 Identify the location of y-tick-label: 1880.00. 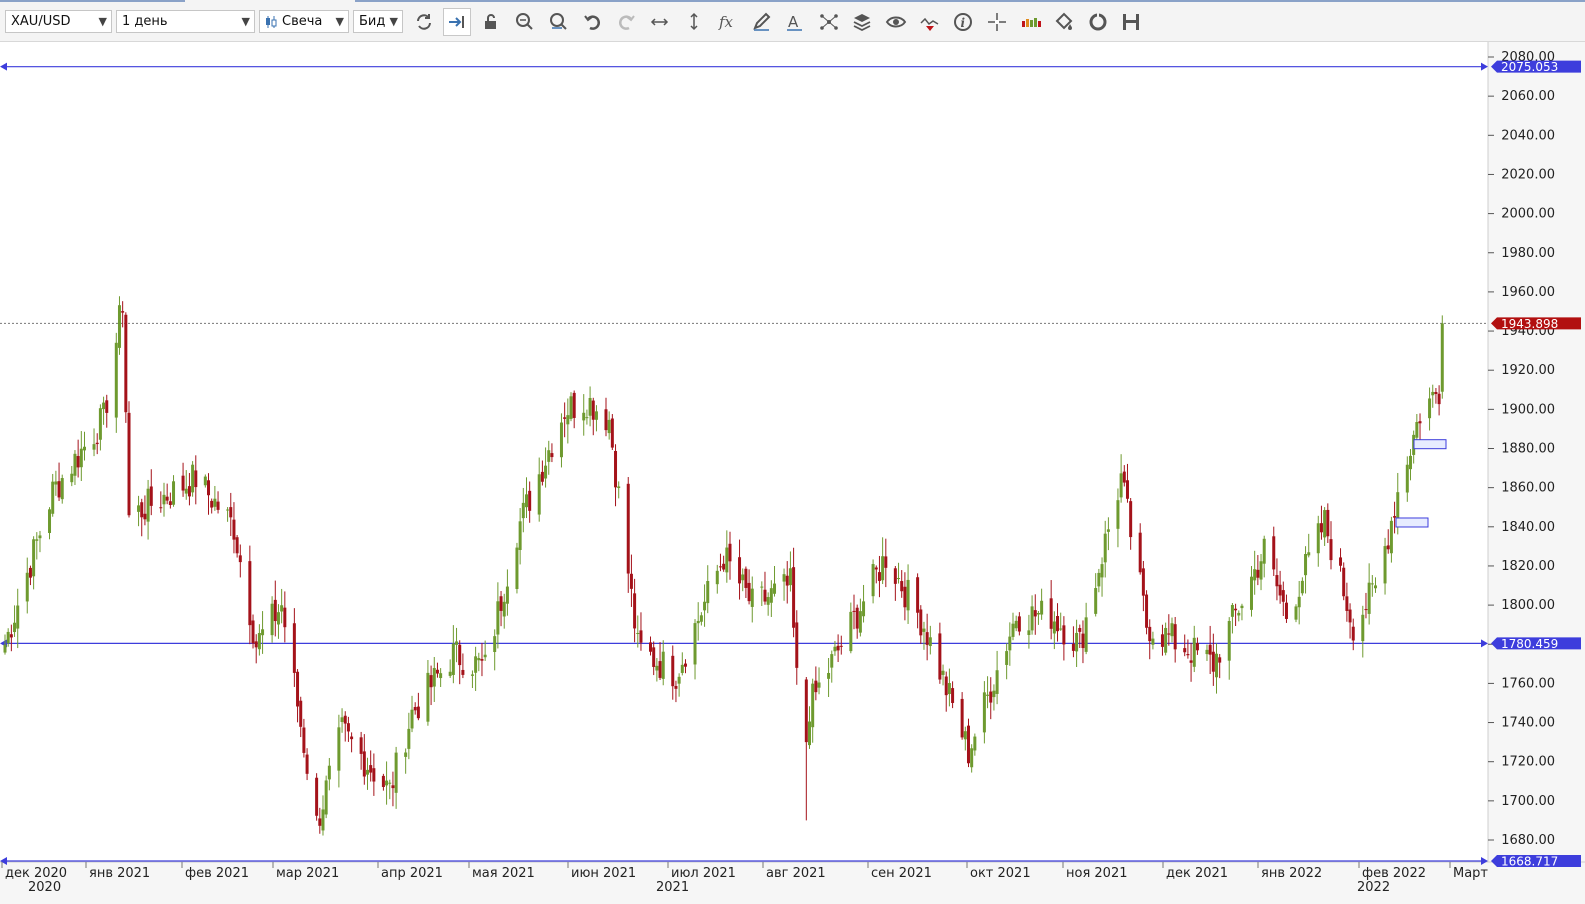
(1528, 449).